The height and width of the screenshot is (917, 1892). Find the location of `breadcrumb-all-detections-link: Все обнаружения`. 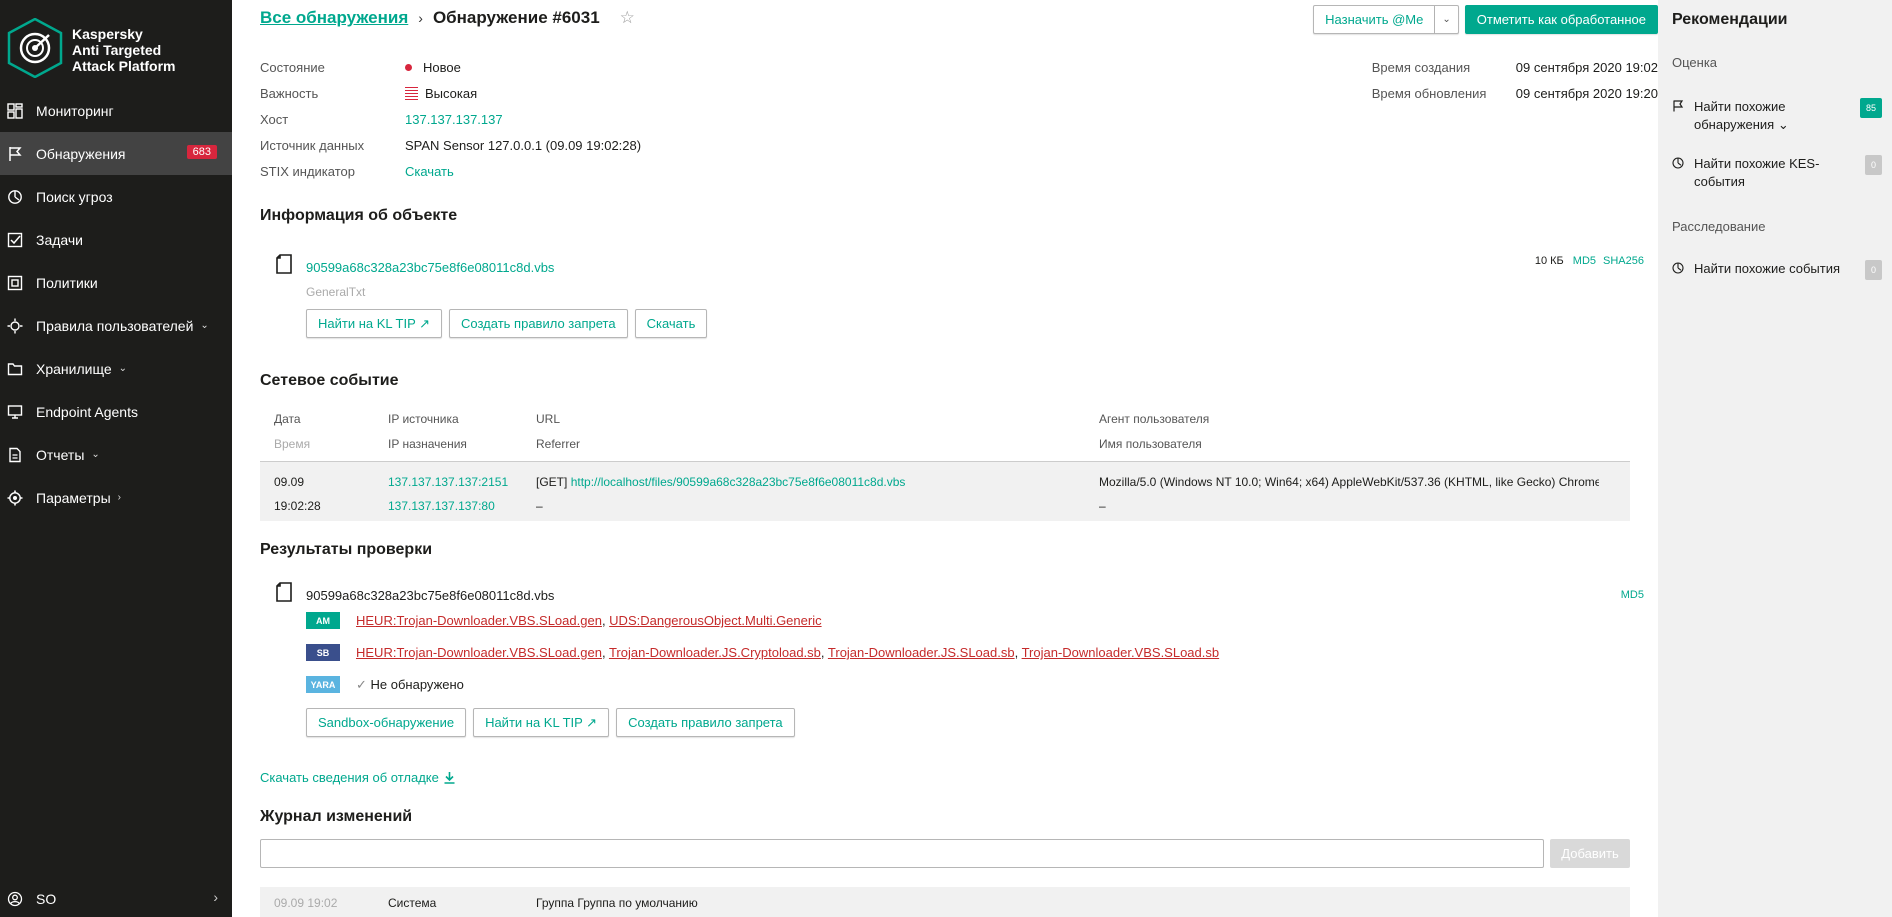

breadcrumb-all-detections-link: Все обнаружения is located at coordinates (334, 18).